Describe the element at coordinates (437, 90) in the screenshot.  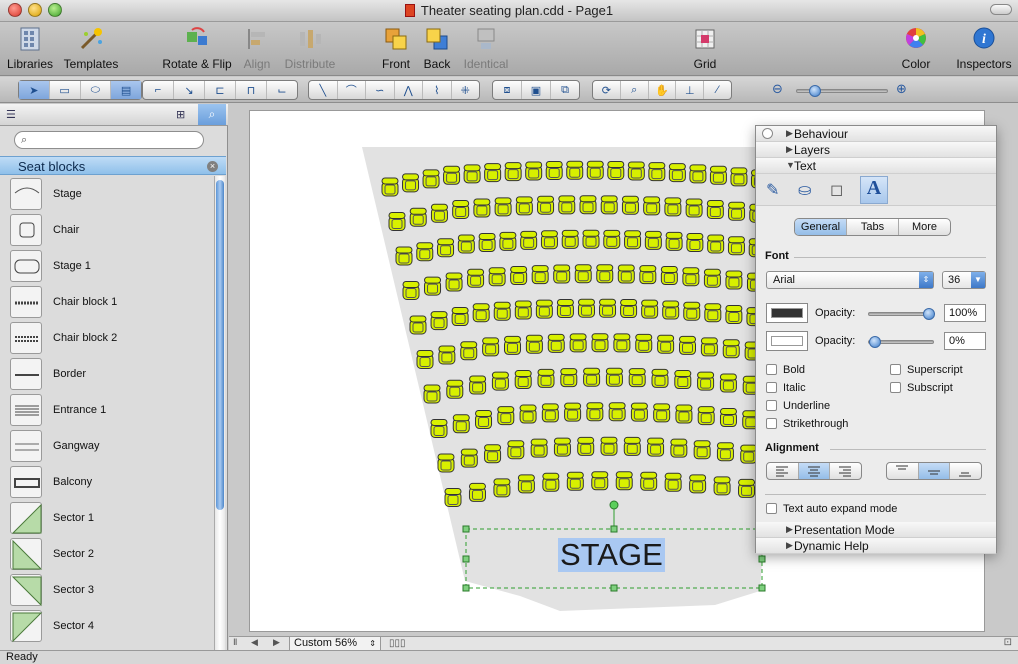
I see `spline-tool-icon: ⌇` at that location.